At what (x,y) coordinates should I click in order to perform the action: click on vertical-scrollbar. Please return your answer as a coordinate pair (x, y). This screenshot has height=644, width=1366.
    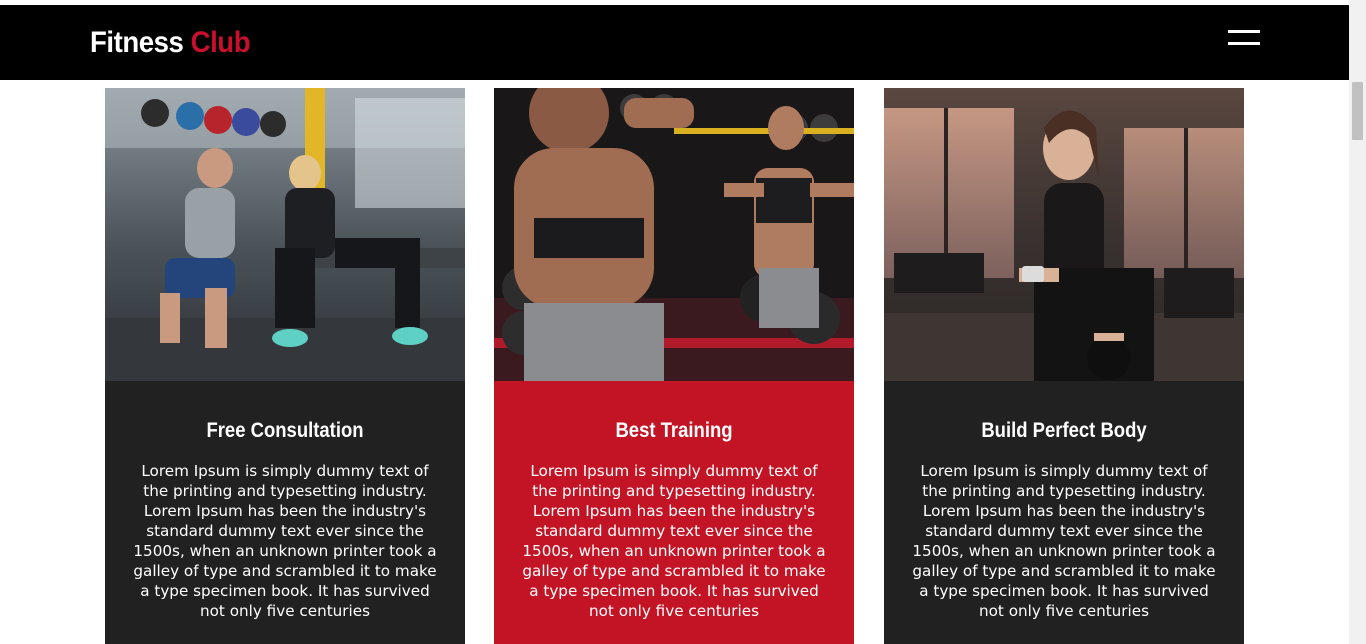
    Looking at the image, I should click on (1357, 322).